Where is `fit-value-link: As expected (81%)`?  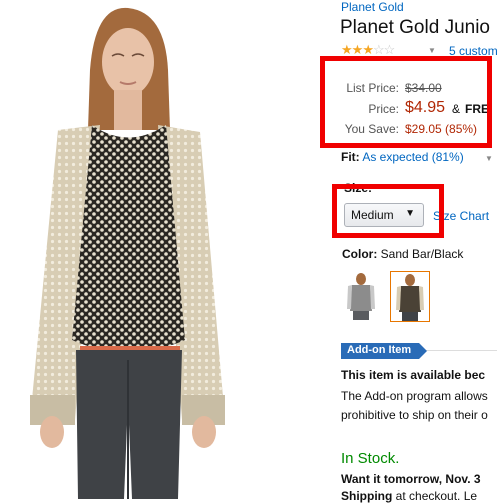
fit-value-link: As expected (81%) is located at coordinates (412, 157).